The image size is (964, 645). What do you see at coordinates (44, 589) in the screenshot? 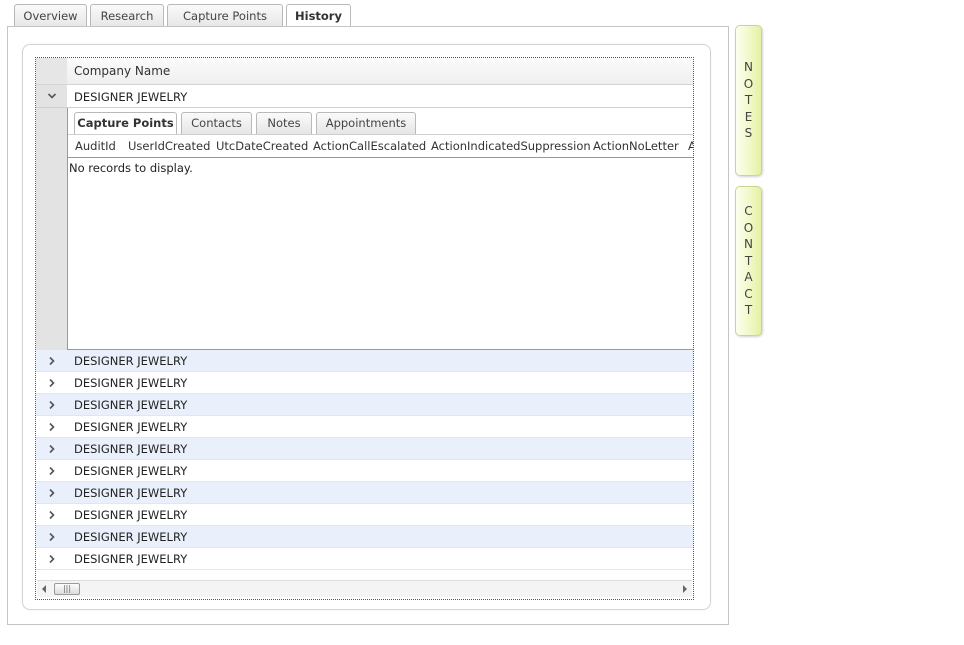
I see `scroll-left-arrow-icon` at bounding box center [44, 589].